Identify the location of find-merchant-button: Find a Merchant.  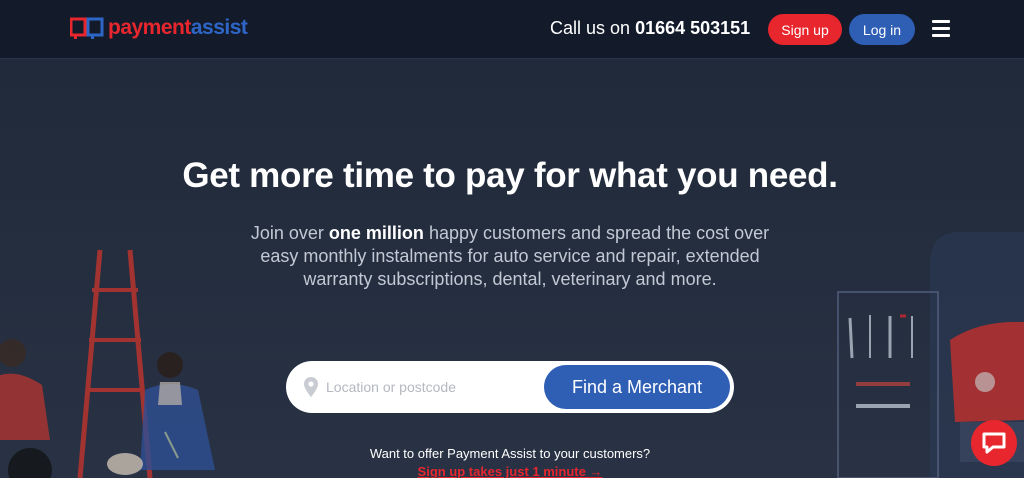
(637, 387).